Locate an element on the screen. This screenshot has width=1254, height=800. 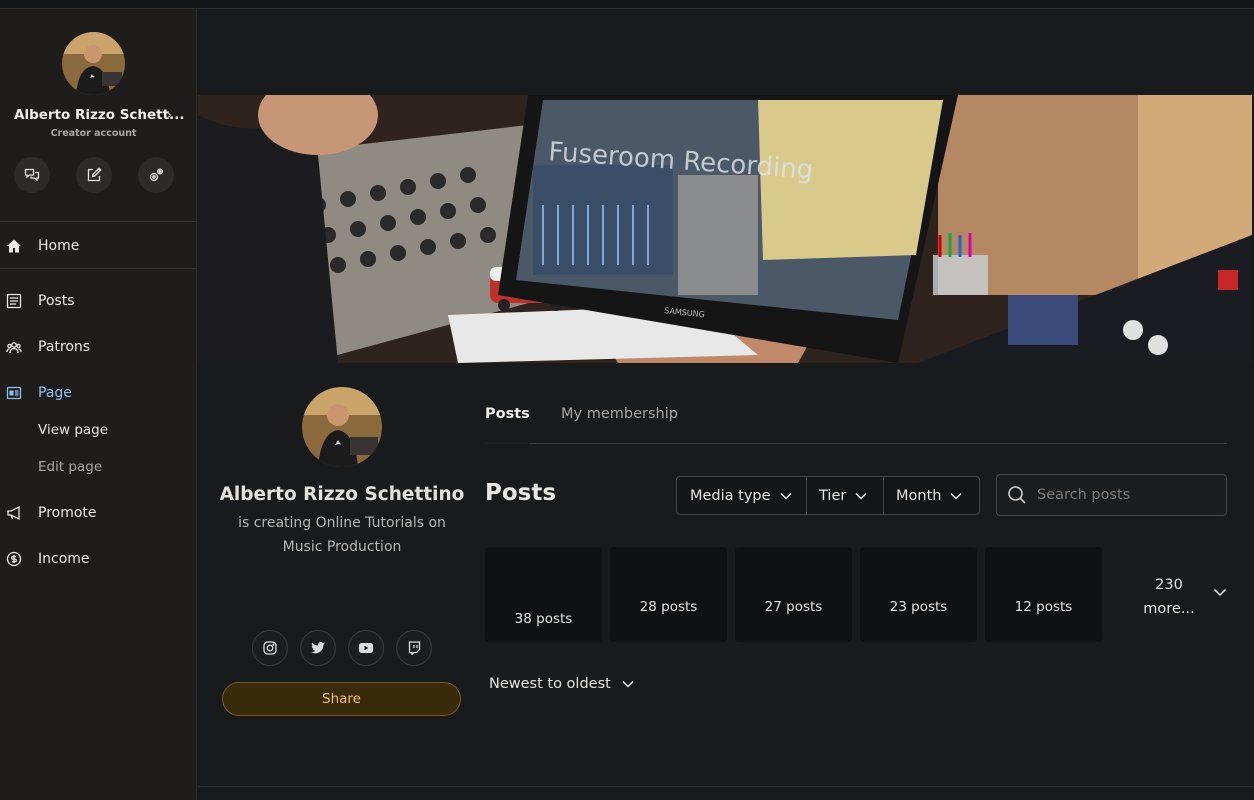
search-box is located at coordinates (1111, 495).